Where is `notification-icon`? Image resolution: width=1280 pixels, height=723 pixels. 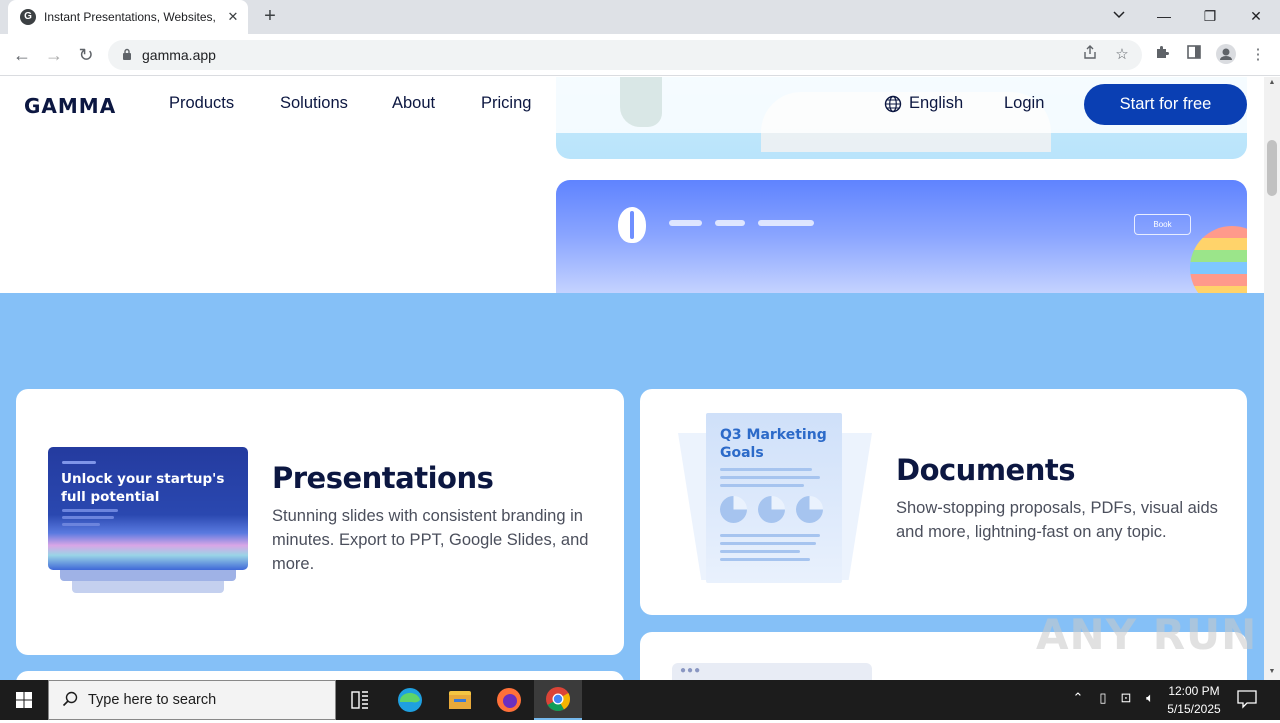 notification-icon is located at coordinates (1247, 699).